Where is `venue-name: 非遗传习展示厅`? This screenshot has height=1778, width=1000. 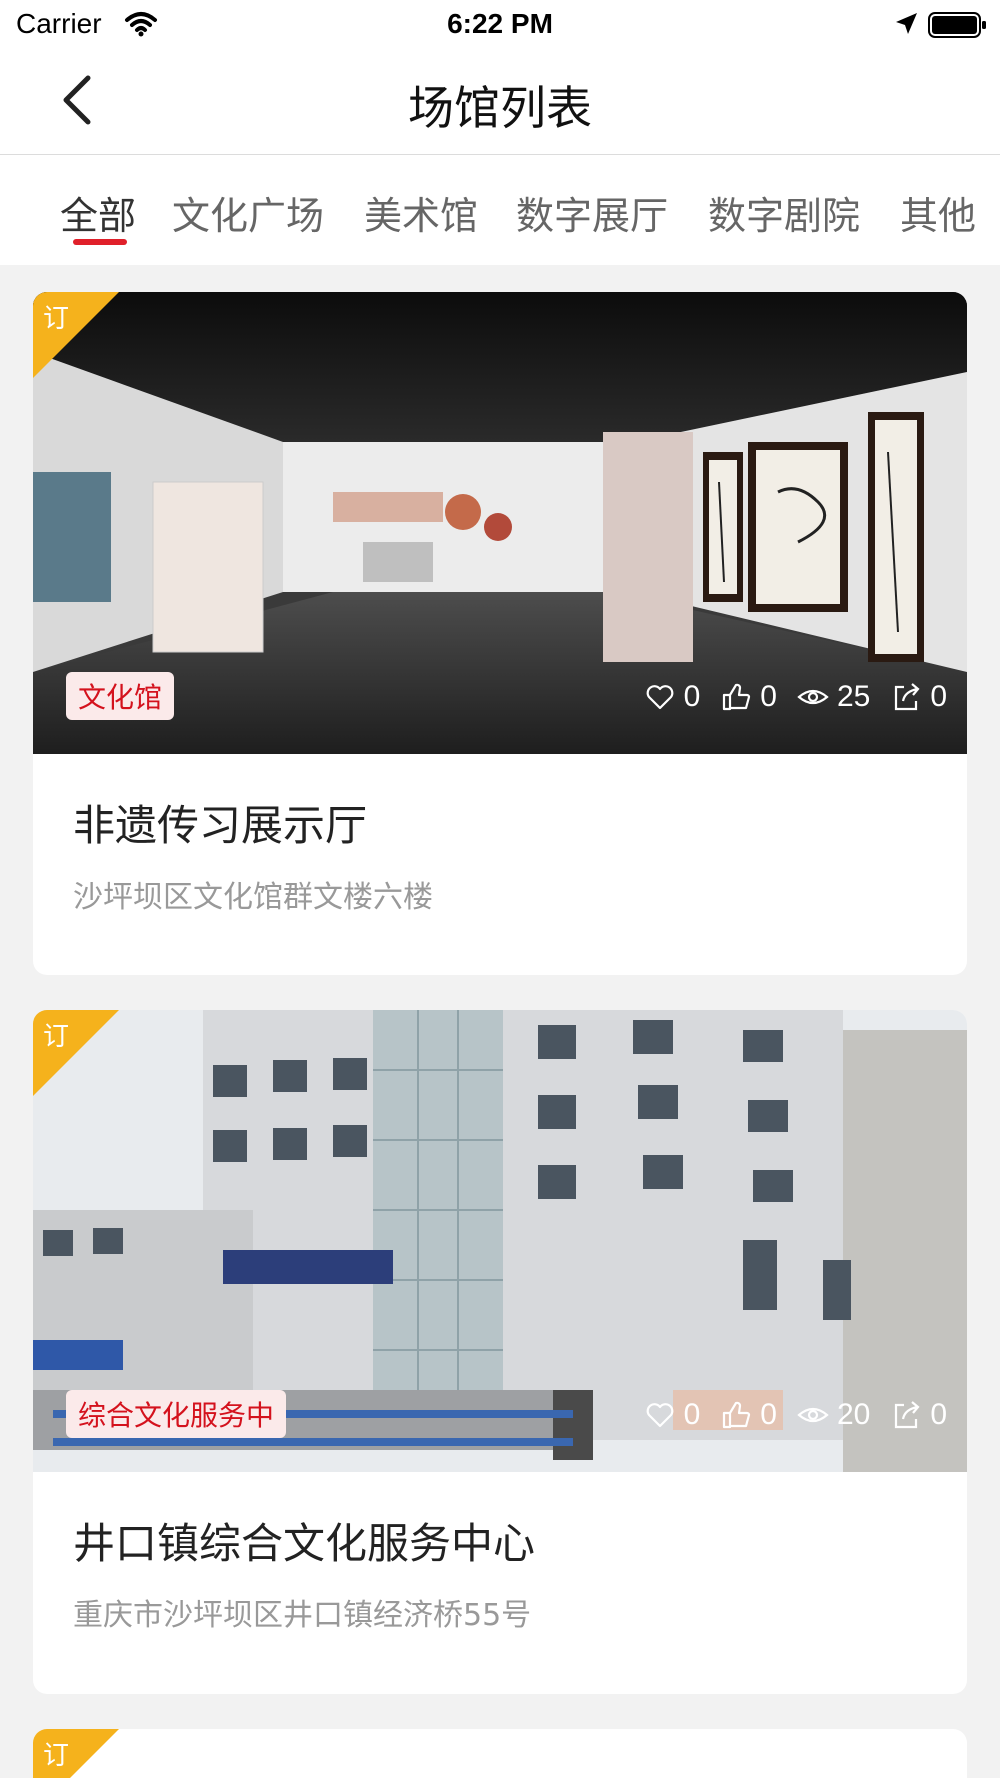 venue-name: 非遗传习展示厅 is located at coordinates (220, 825).